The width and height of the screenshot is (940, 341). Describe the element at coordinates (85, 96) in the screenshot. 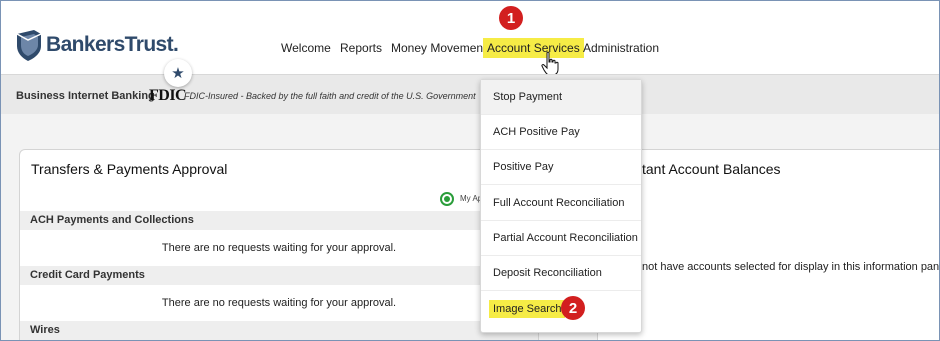

I see `business-banking-title: Business Internet Banking` at that location.